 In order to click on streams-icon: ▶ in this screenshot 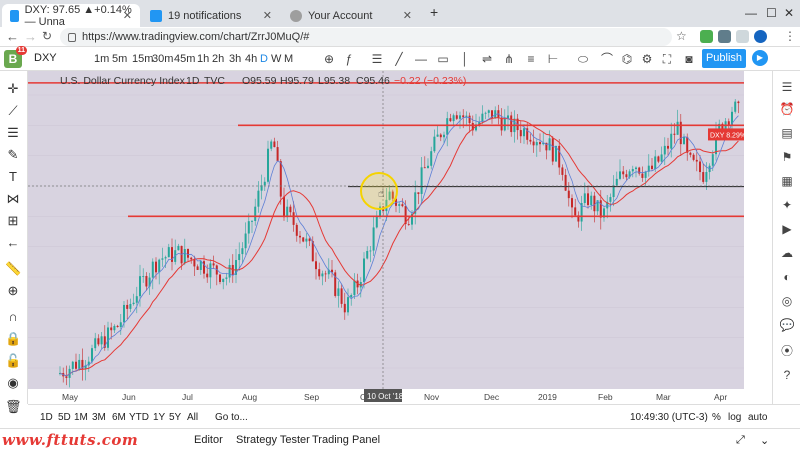, I will do `click(787, 229)`.